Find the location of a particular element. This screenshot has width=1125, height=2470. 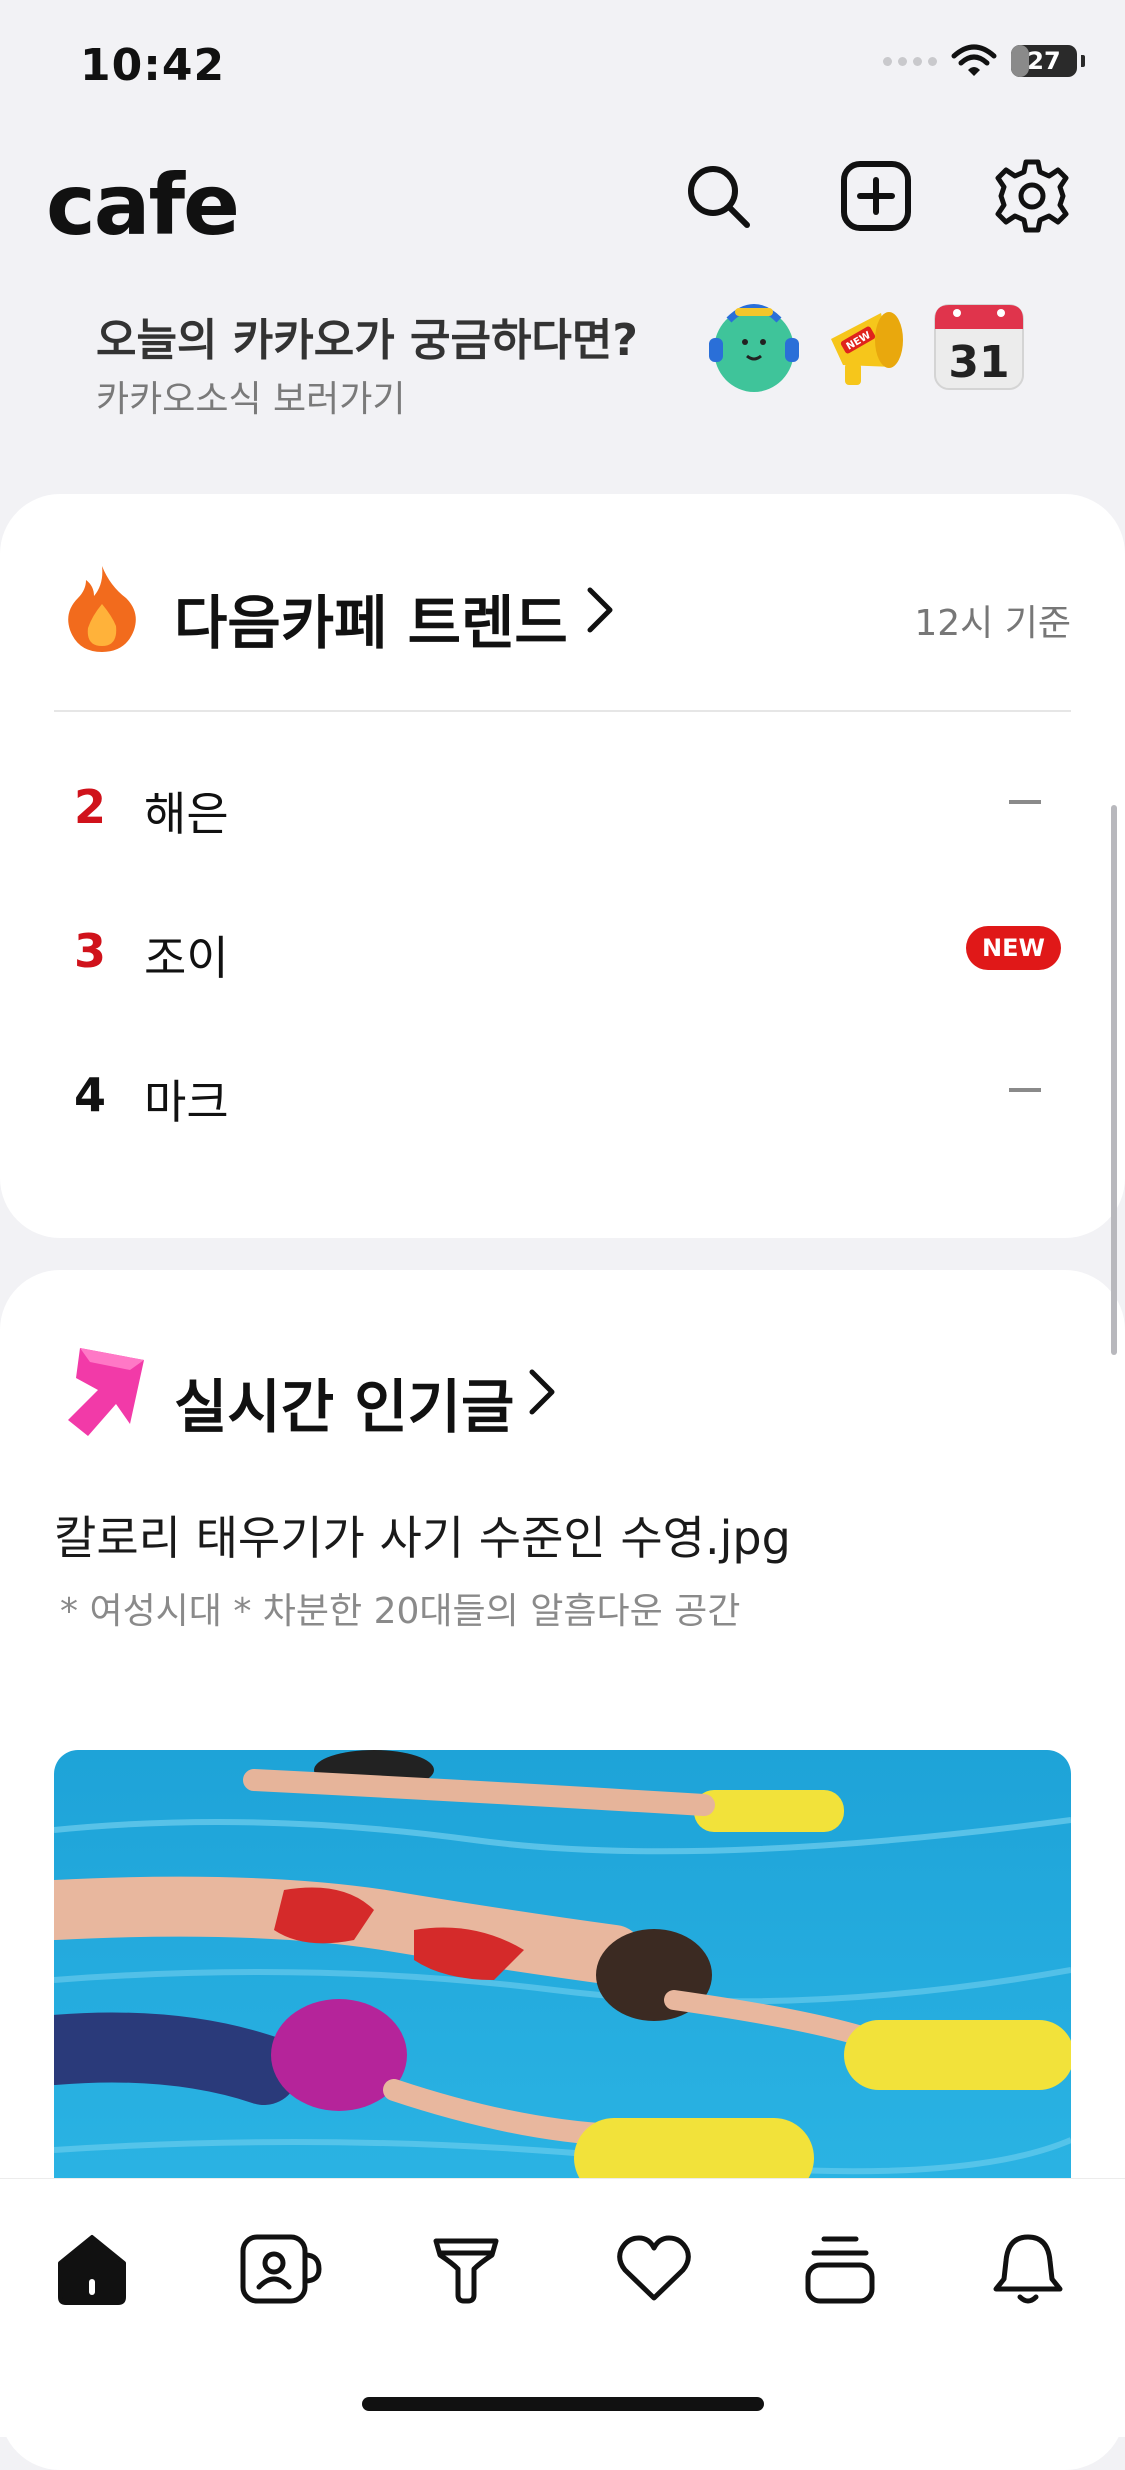

tab-feed is located at coordinates (840, 2269).